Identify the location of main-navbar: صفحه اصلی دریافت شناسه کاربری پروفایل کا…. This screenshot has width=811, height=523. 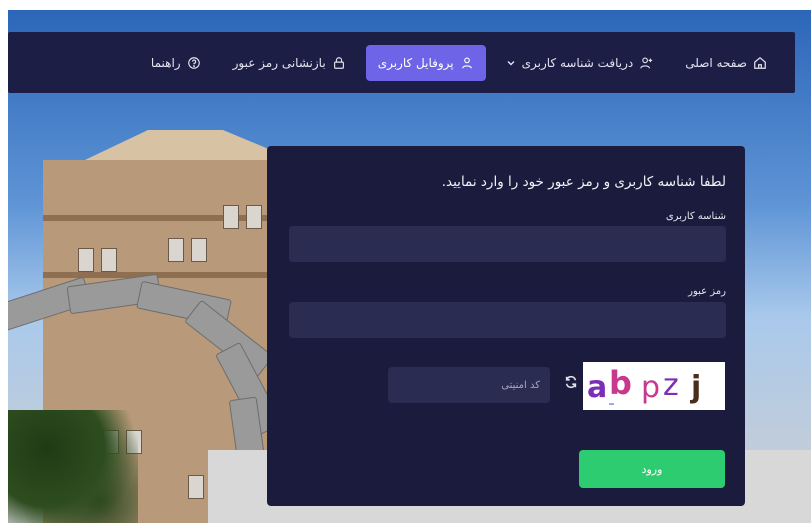
(401, 62).